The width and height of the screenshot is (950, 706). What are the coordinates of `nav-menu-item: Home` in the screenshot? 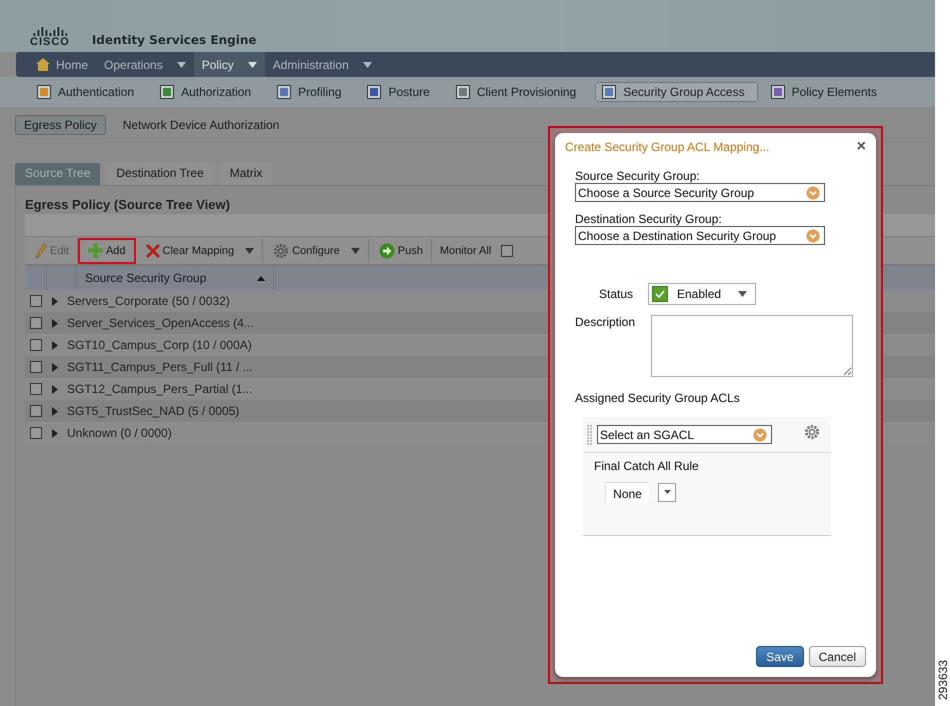 It's located at (62, 64).